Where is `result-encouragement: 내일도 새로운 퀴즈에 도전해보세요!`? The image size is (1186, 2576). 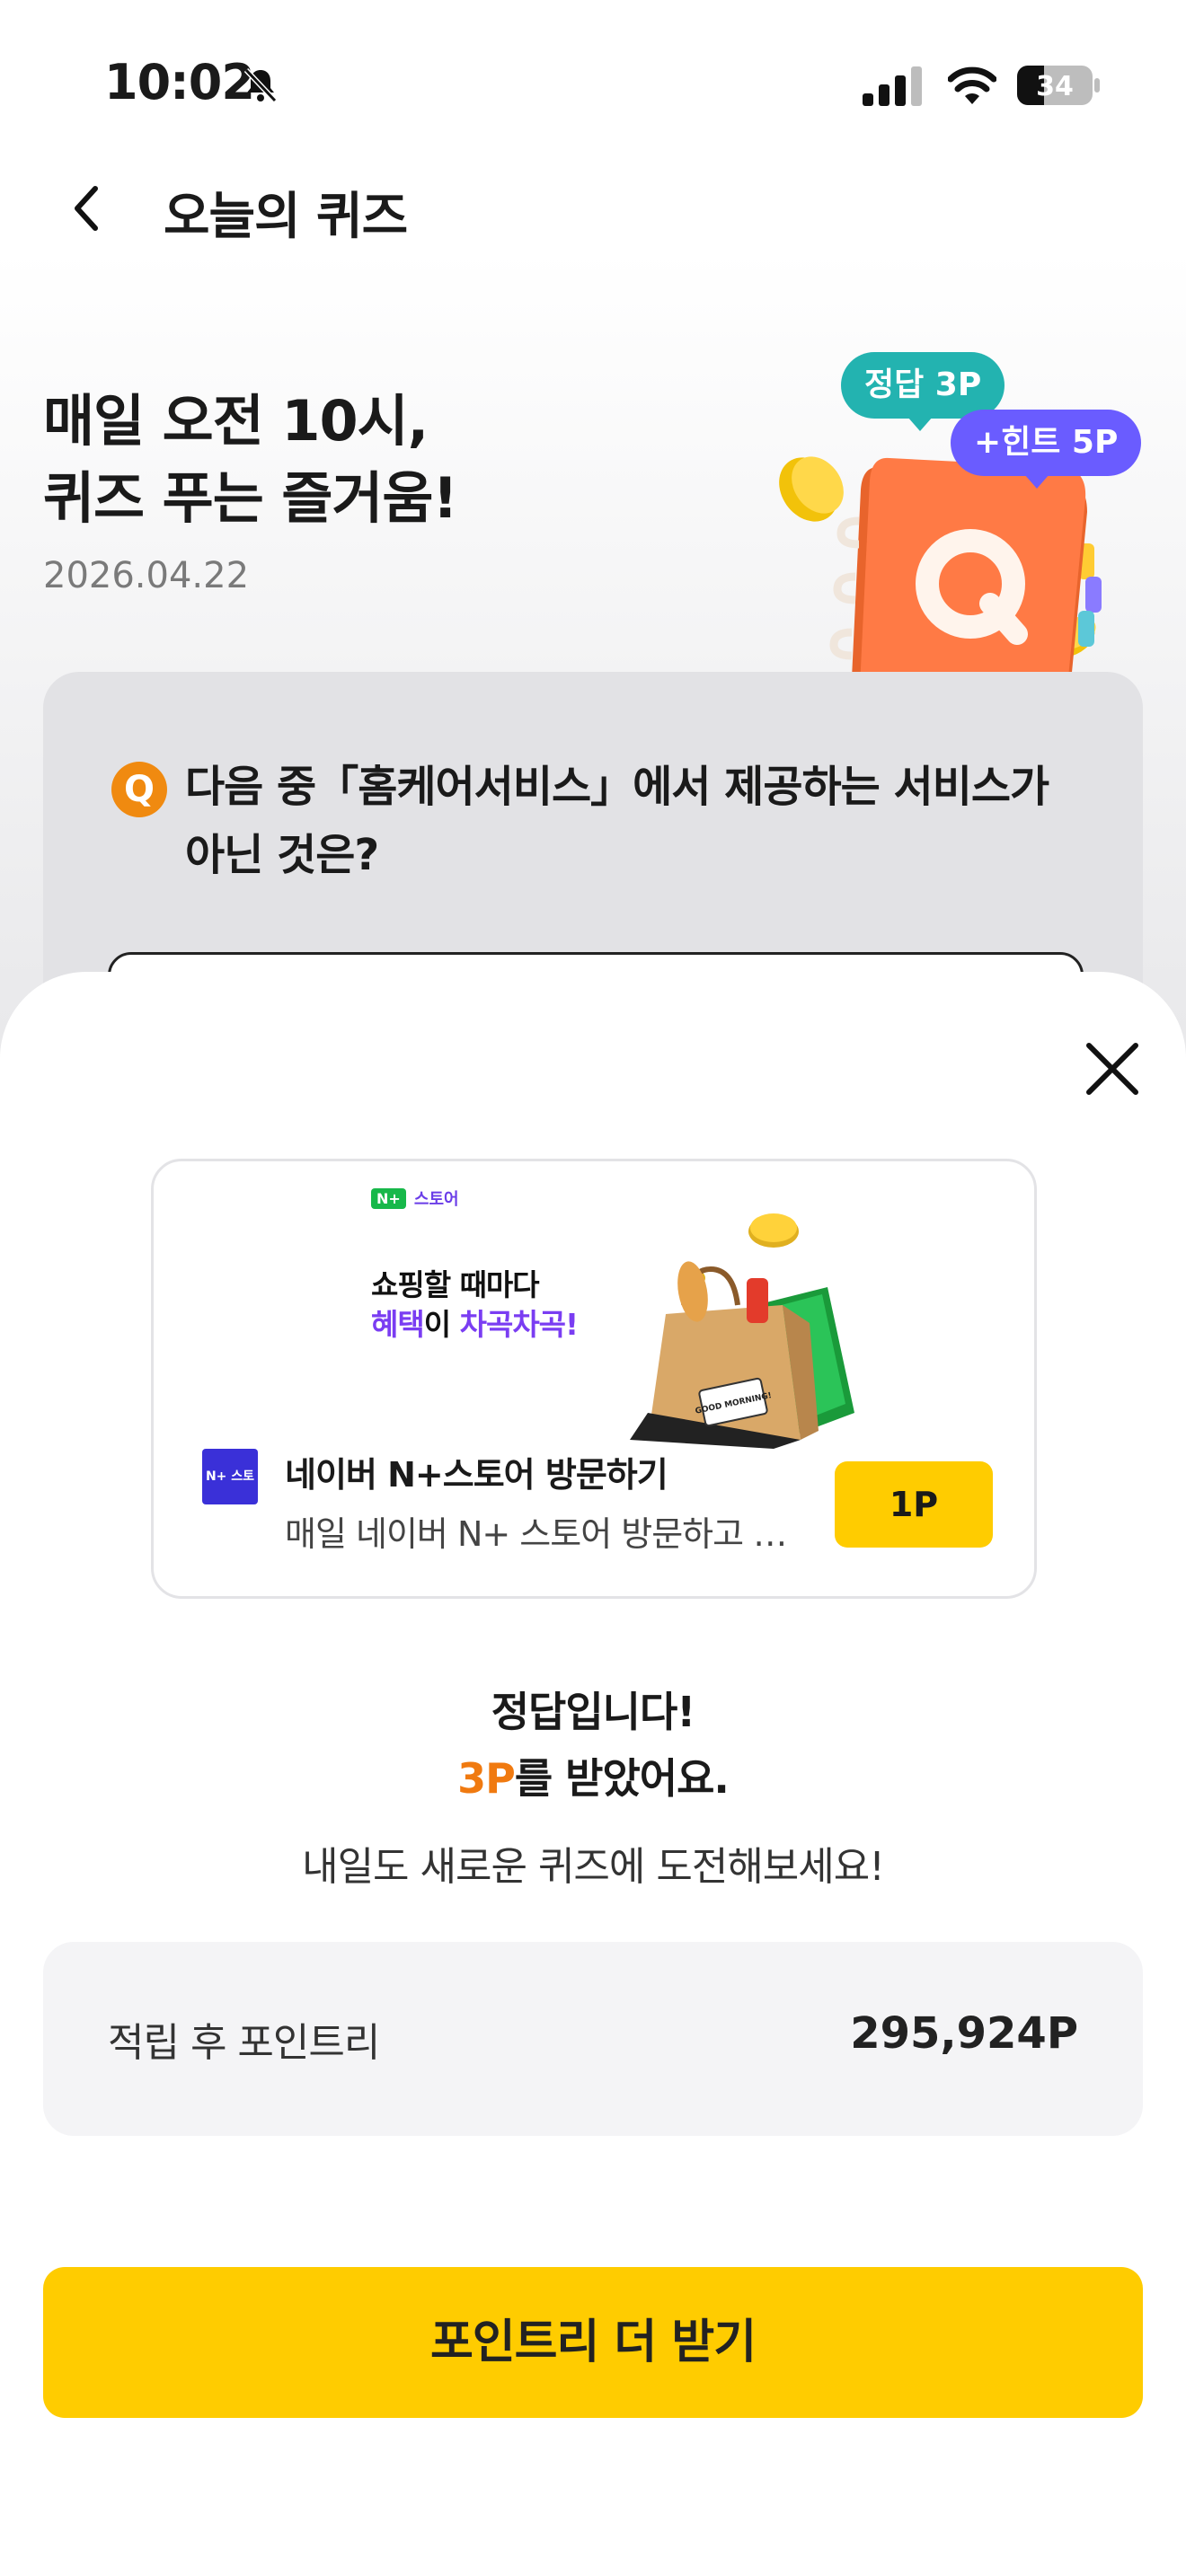
result-encouragement: 내일도 새로운 퀴즈에 도전해보세요! is located at coordinates (593, 1867).